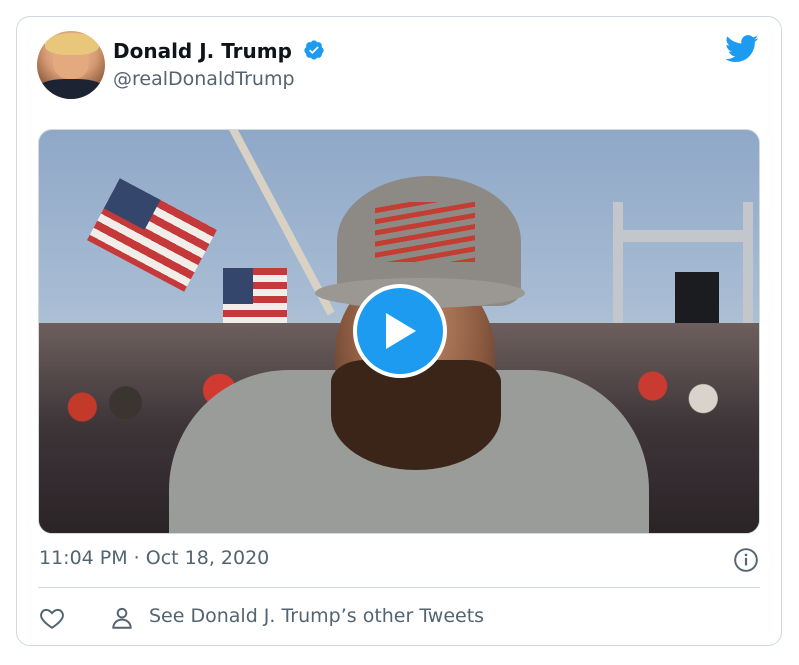 The image size is (799, 665). Describe the element at coordinates (52, 618) in the screenshot. I see `heart-icon` at that location.